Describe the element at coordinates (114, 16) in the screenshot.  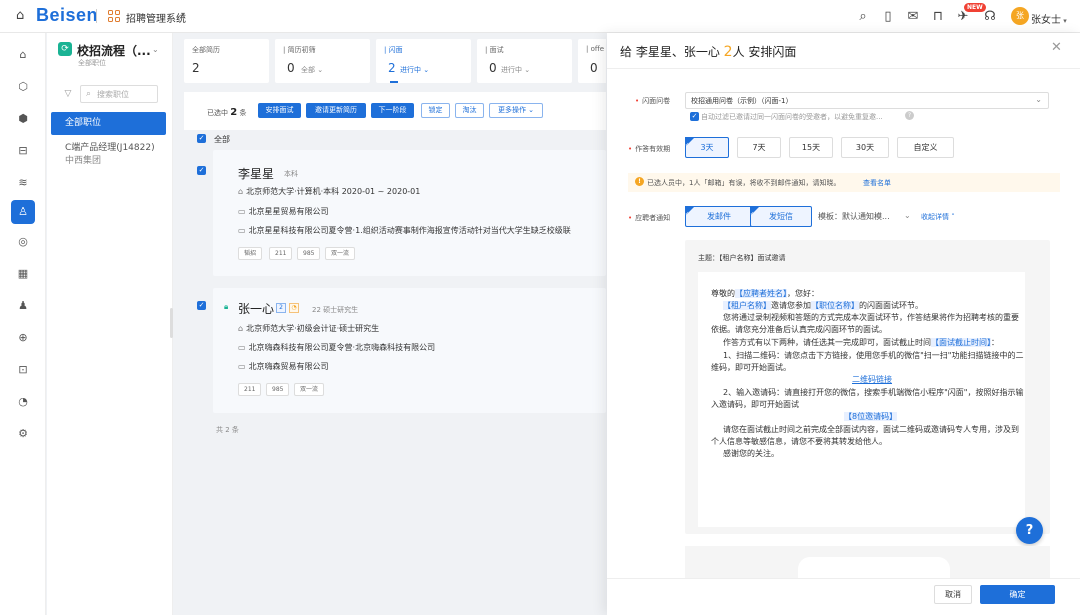
I see `app-grid-icon` at that location.